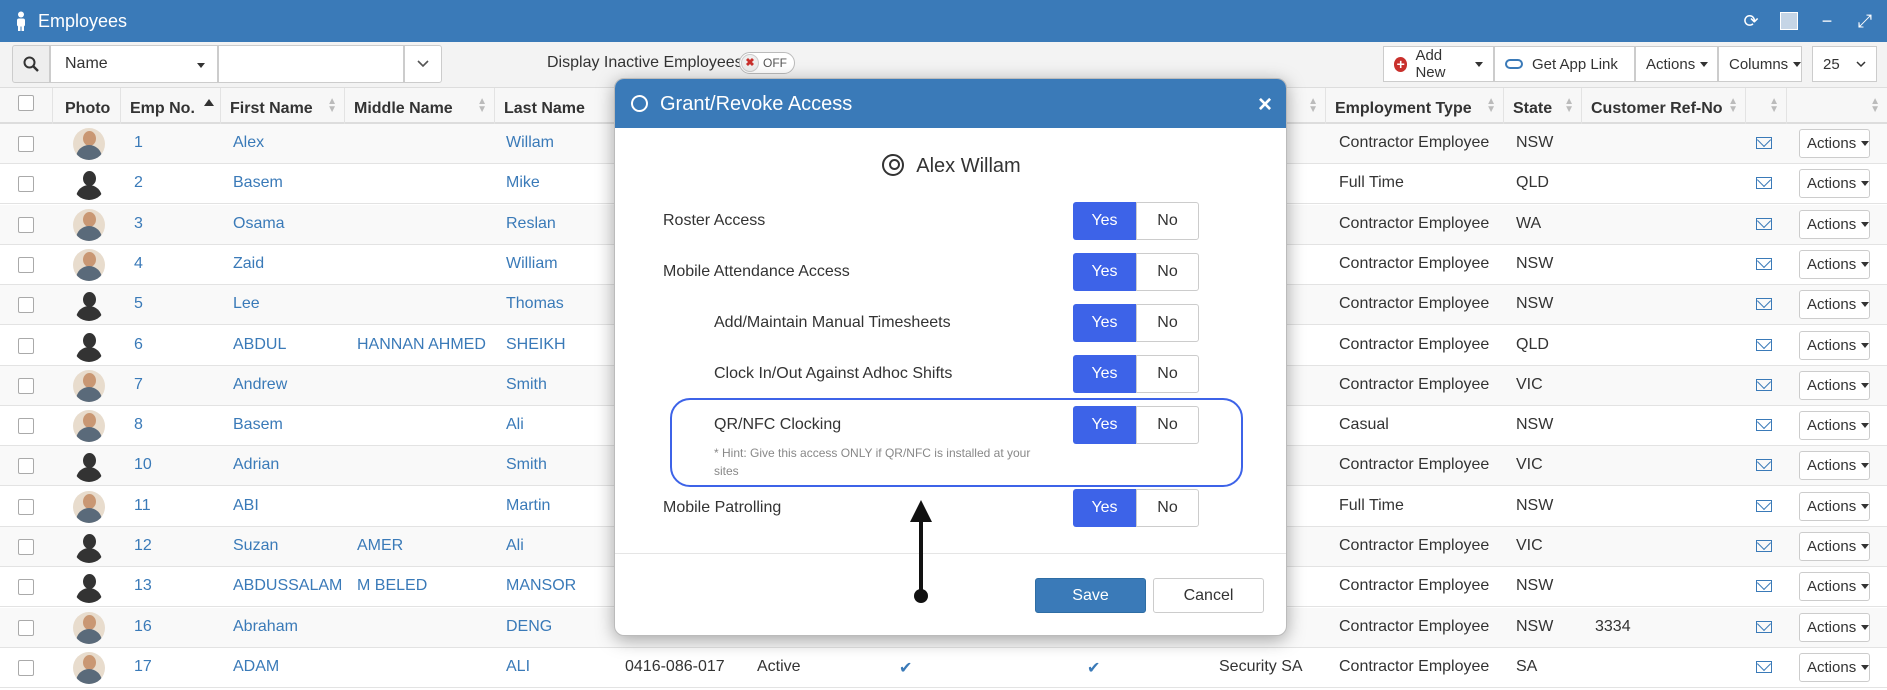  What do you see at coordinates (134, 184) in the screenshot?
I see `emp-no-link: 2` at bounding box center [134, 184].